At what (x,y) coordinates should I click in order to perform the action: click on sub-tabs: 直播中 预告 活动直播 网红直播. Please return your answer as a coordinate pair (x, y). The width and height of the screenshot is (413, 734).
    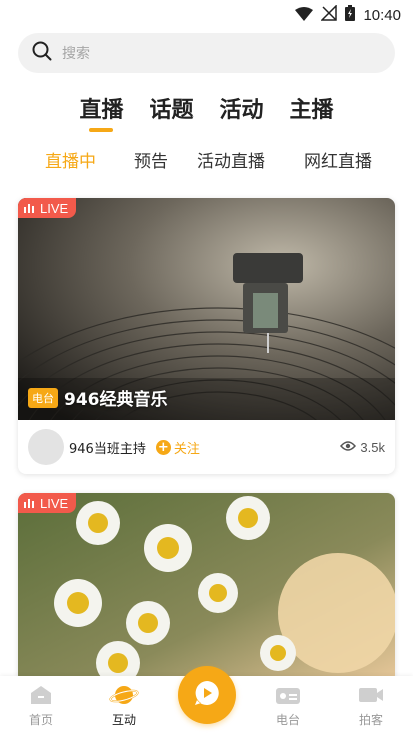
    Looking at the image, I should click on (206, 159).